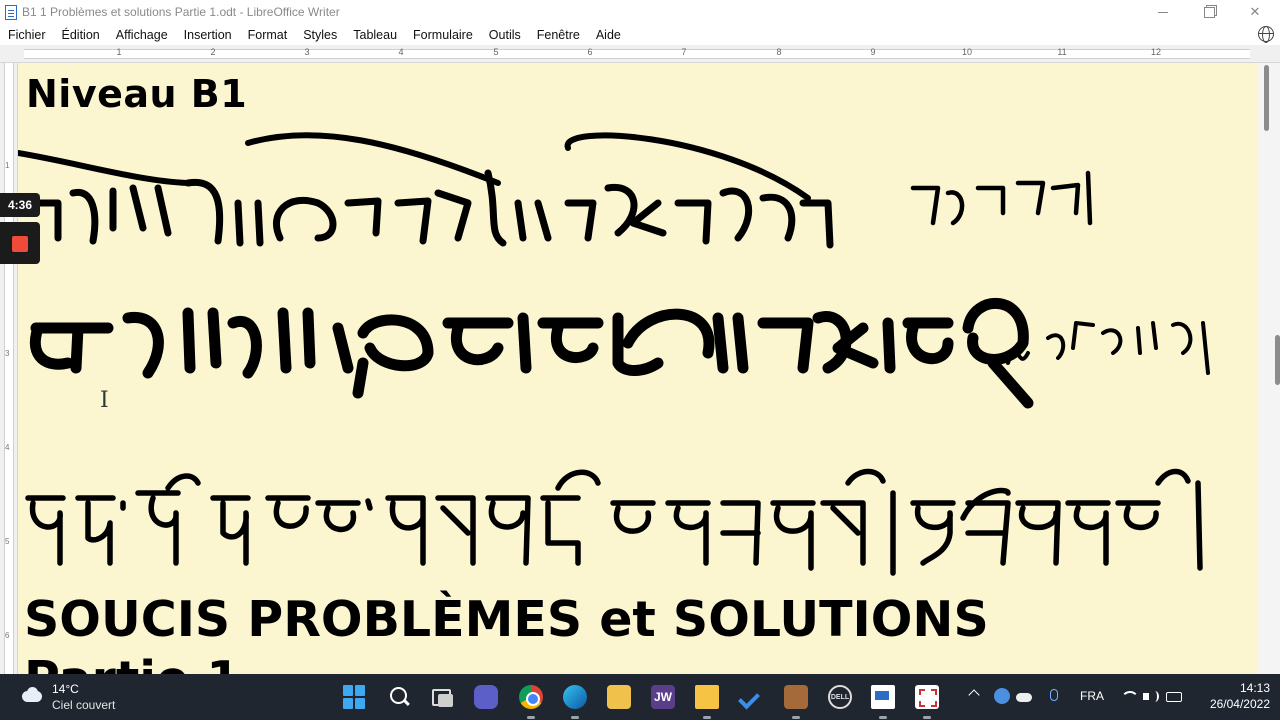  What do you see at coordinates (119, 52) in the screenshot?
I see `ruler-number: 1` at bounding box center [119, 52].